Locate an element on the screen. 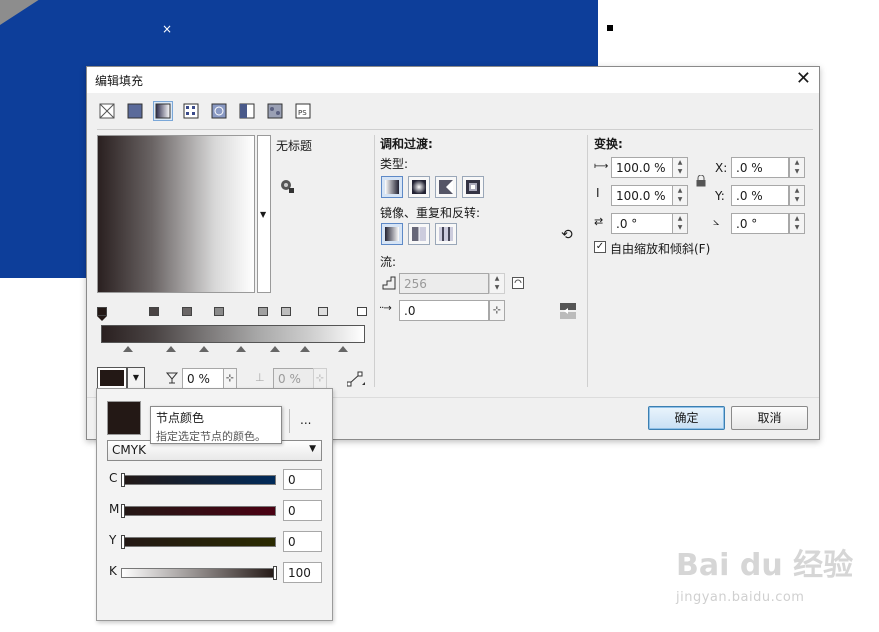  svg-text: PS is located at coordinates (302, 113).